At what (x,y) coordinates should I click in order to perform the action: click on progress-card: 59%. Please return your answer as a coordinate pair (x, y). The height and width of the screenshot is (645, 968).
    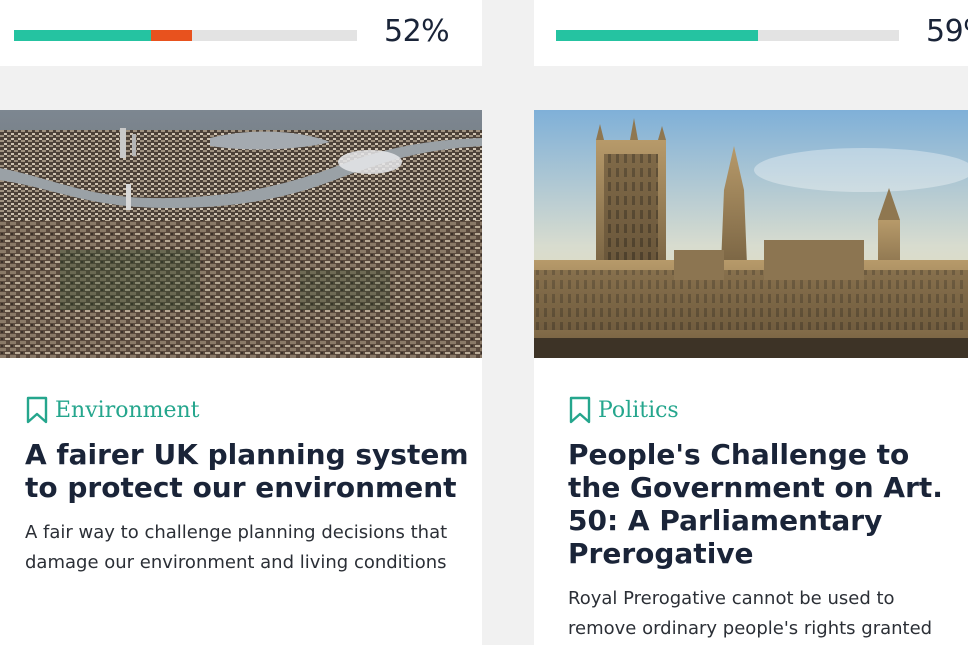
    Looking at the image, I should click on (751, 33).